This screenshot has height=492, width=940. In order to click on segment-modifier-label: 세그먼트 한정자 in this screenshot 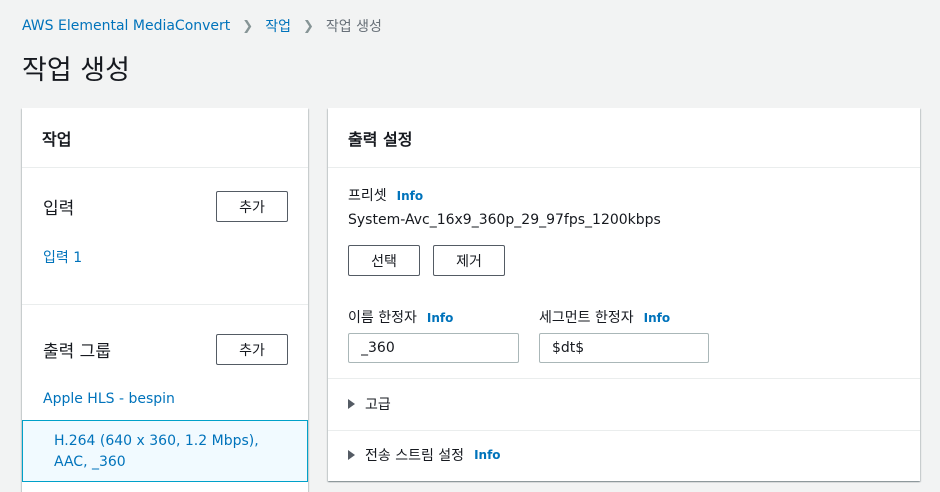, I will do `click(586, 318)`.